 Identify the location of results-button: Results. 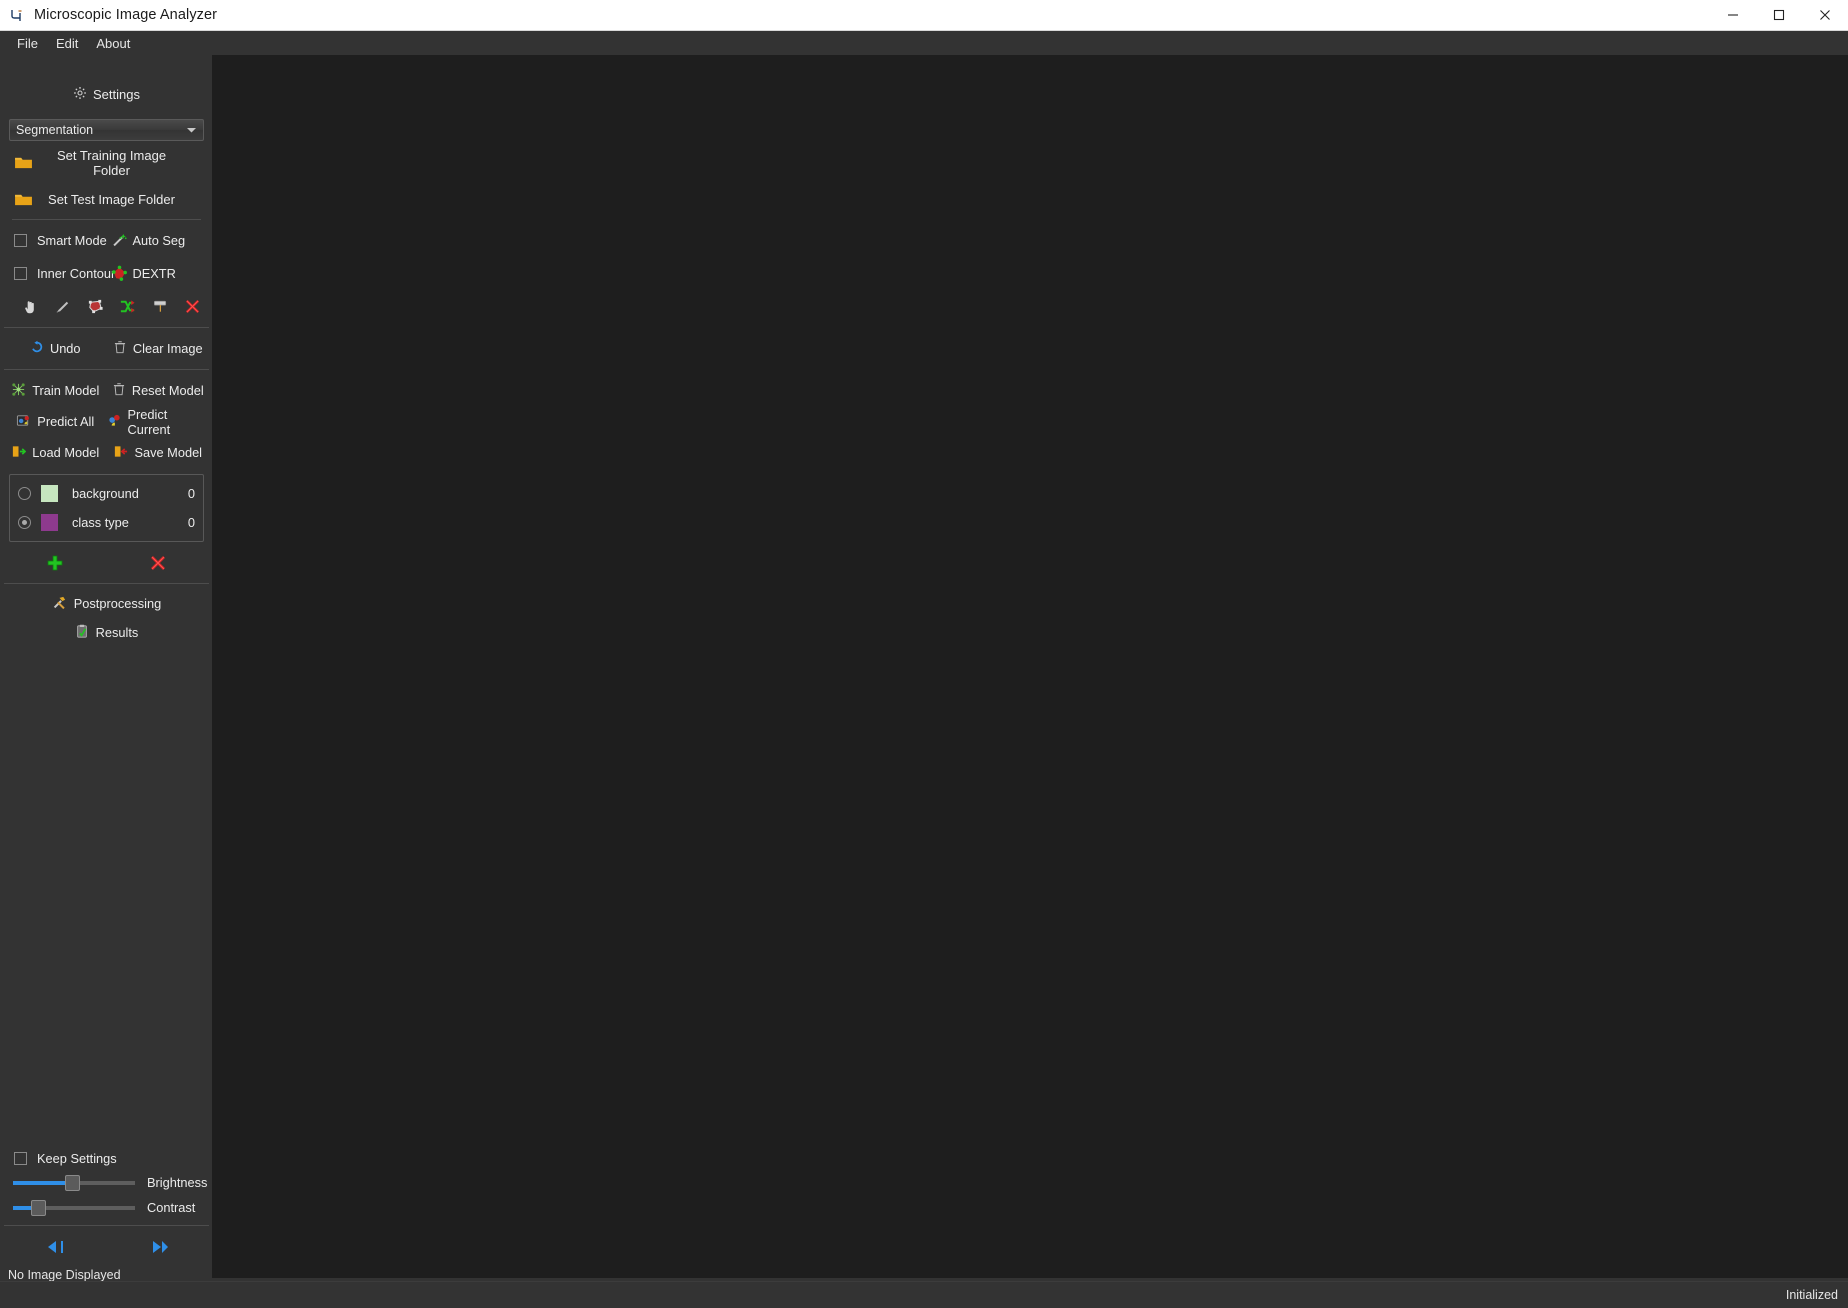
(106, 632).